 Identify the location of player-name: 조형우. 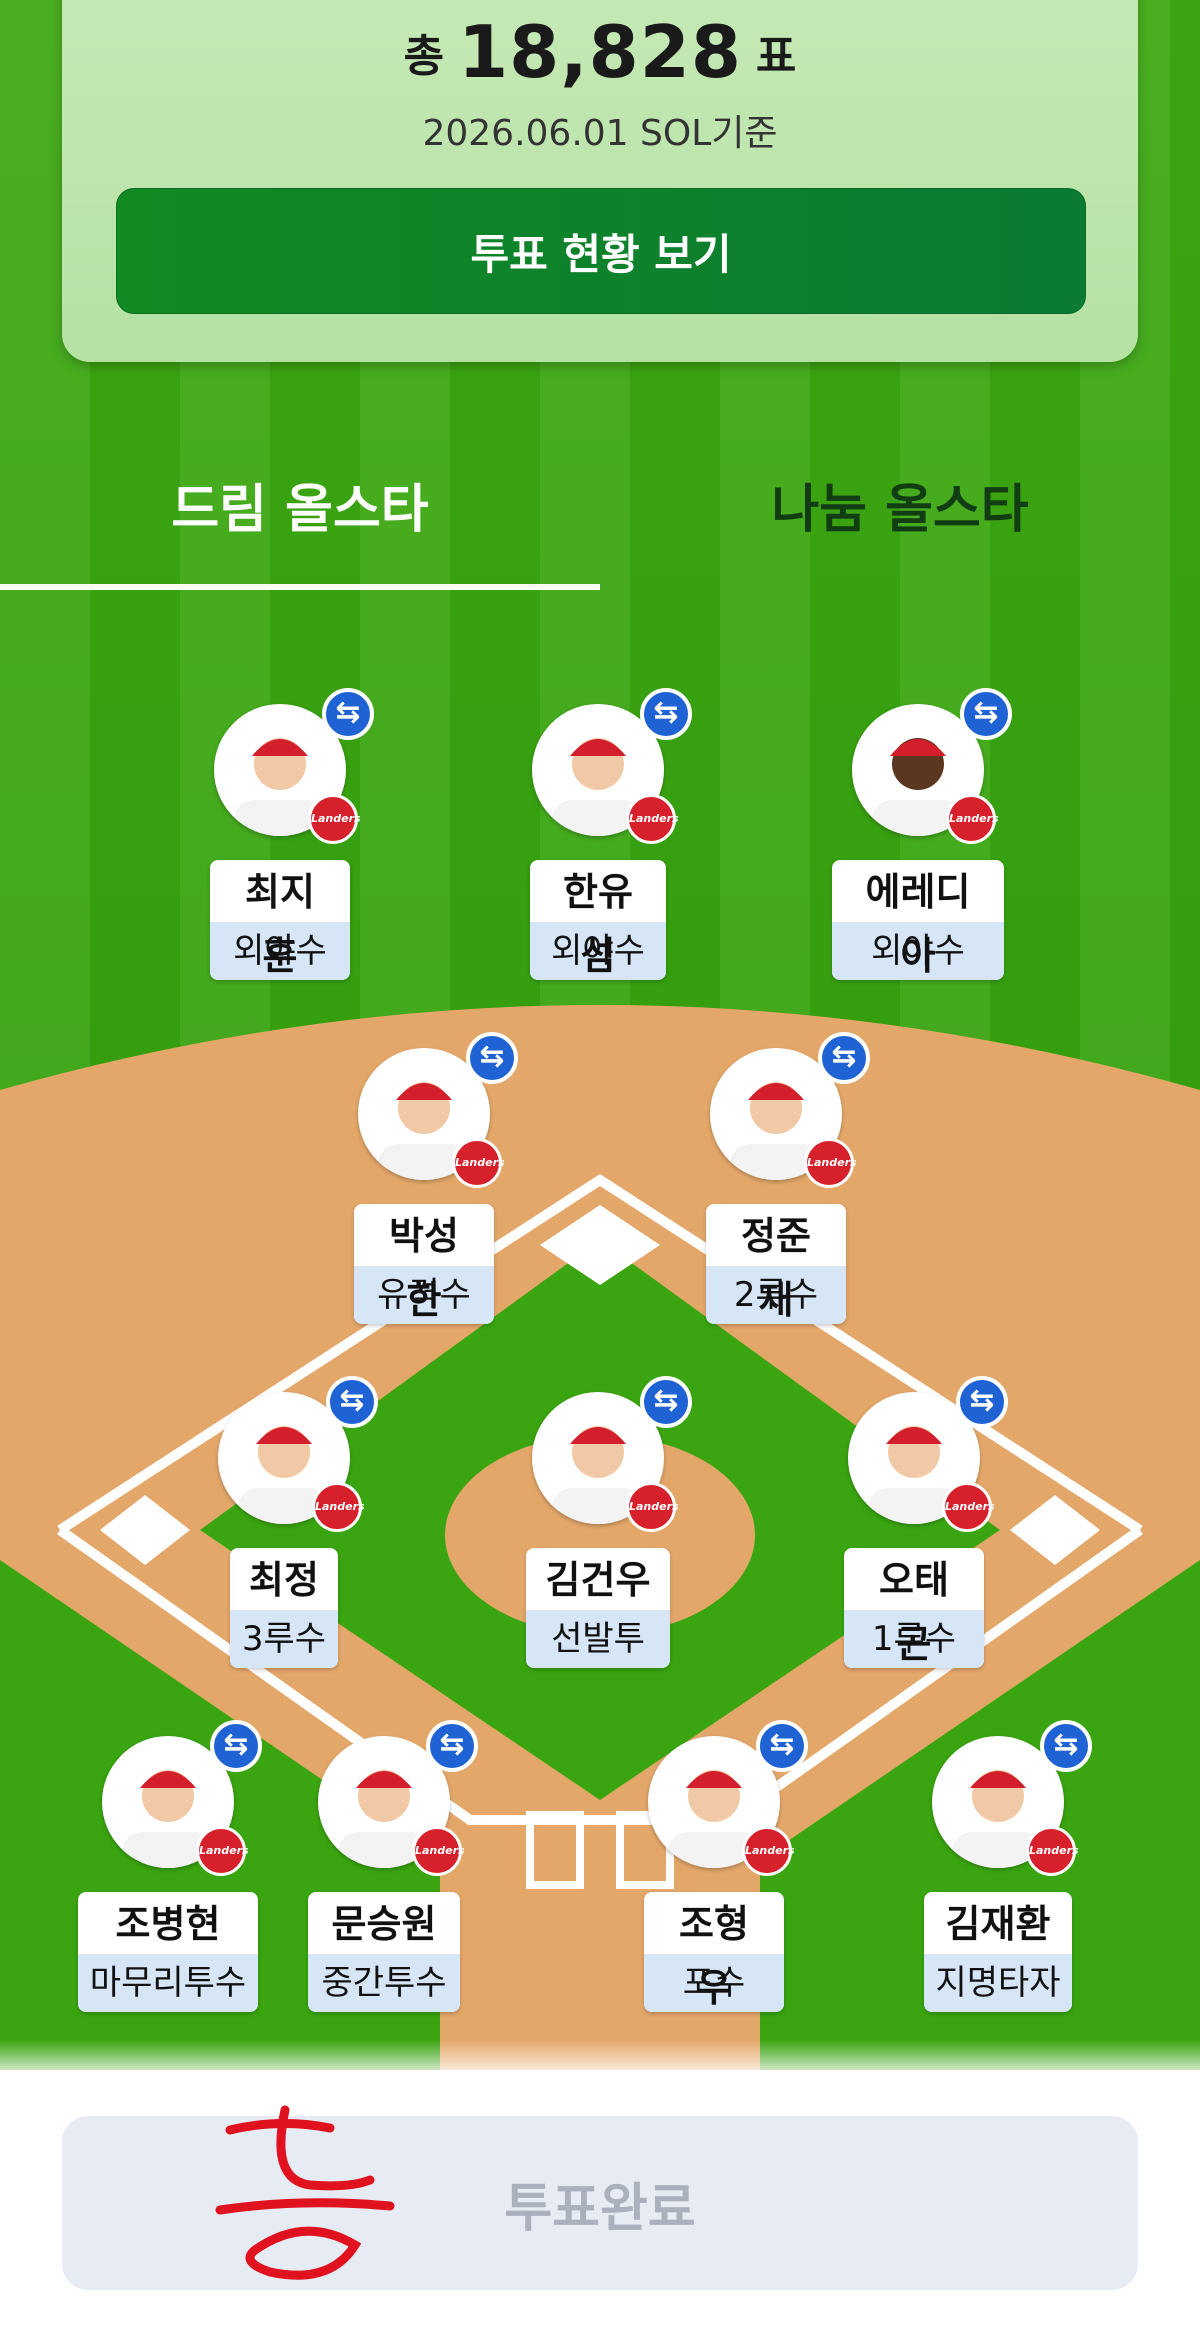
(714, 1956).